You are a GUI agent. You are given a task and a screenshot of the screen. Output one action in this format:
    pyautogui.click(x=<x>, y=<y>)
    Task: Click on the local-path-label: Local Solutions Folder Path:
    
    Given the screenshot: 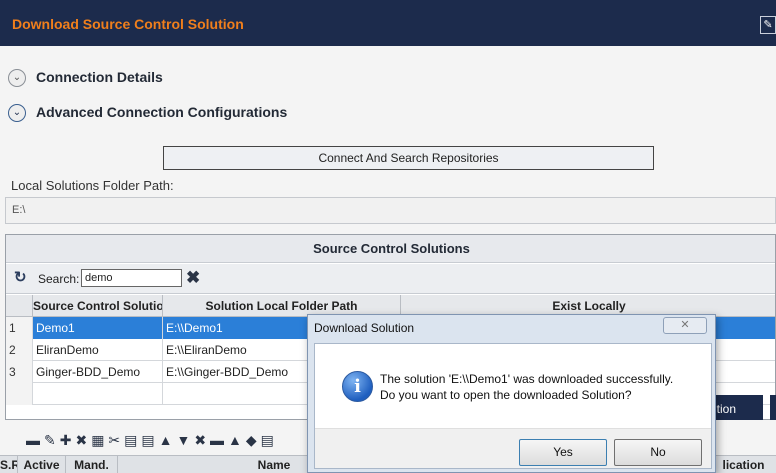 What is the action you would take?
    pyautogui.click(x=92, y=185)
    